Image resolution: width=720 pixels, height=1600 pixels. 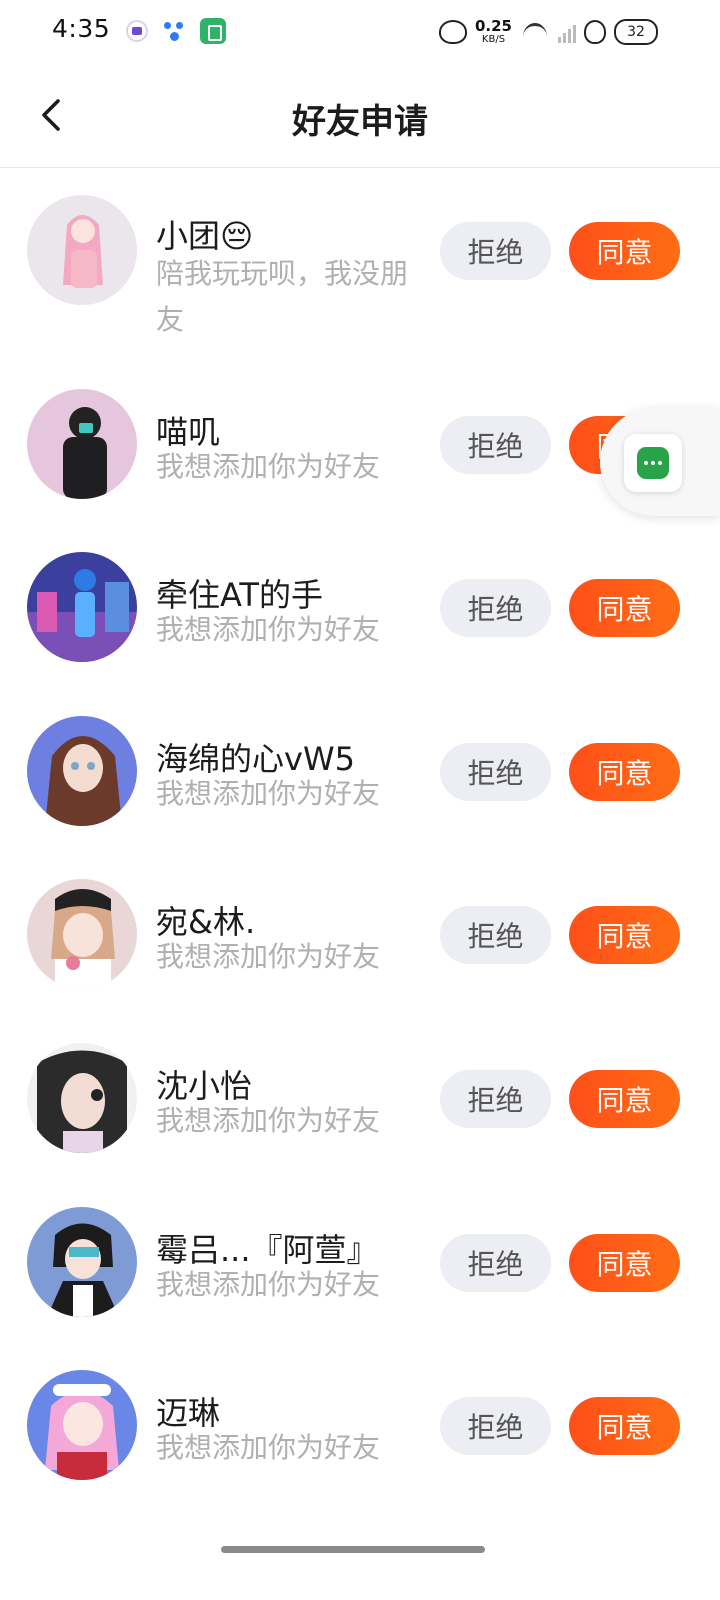 I want to click on header: 好友申请, so click(x=360, y=115).